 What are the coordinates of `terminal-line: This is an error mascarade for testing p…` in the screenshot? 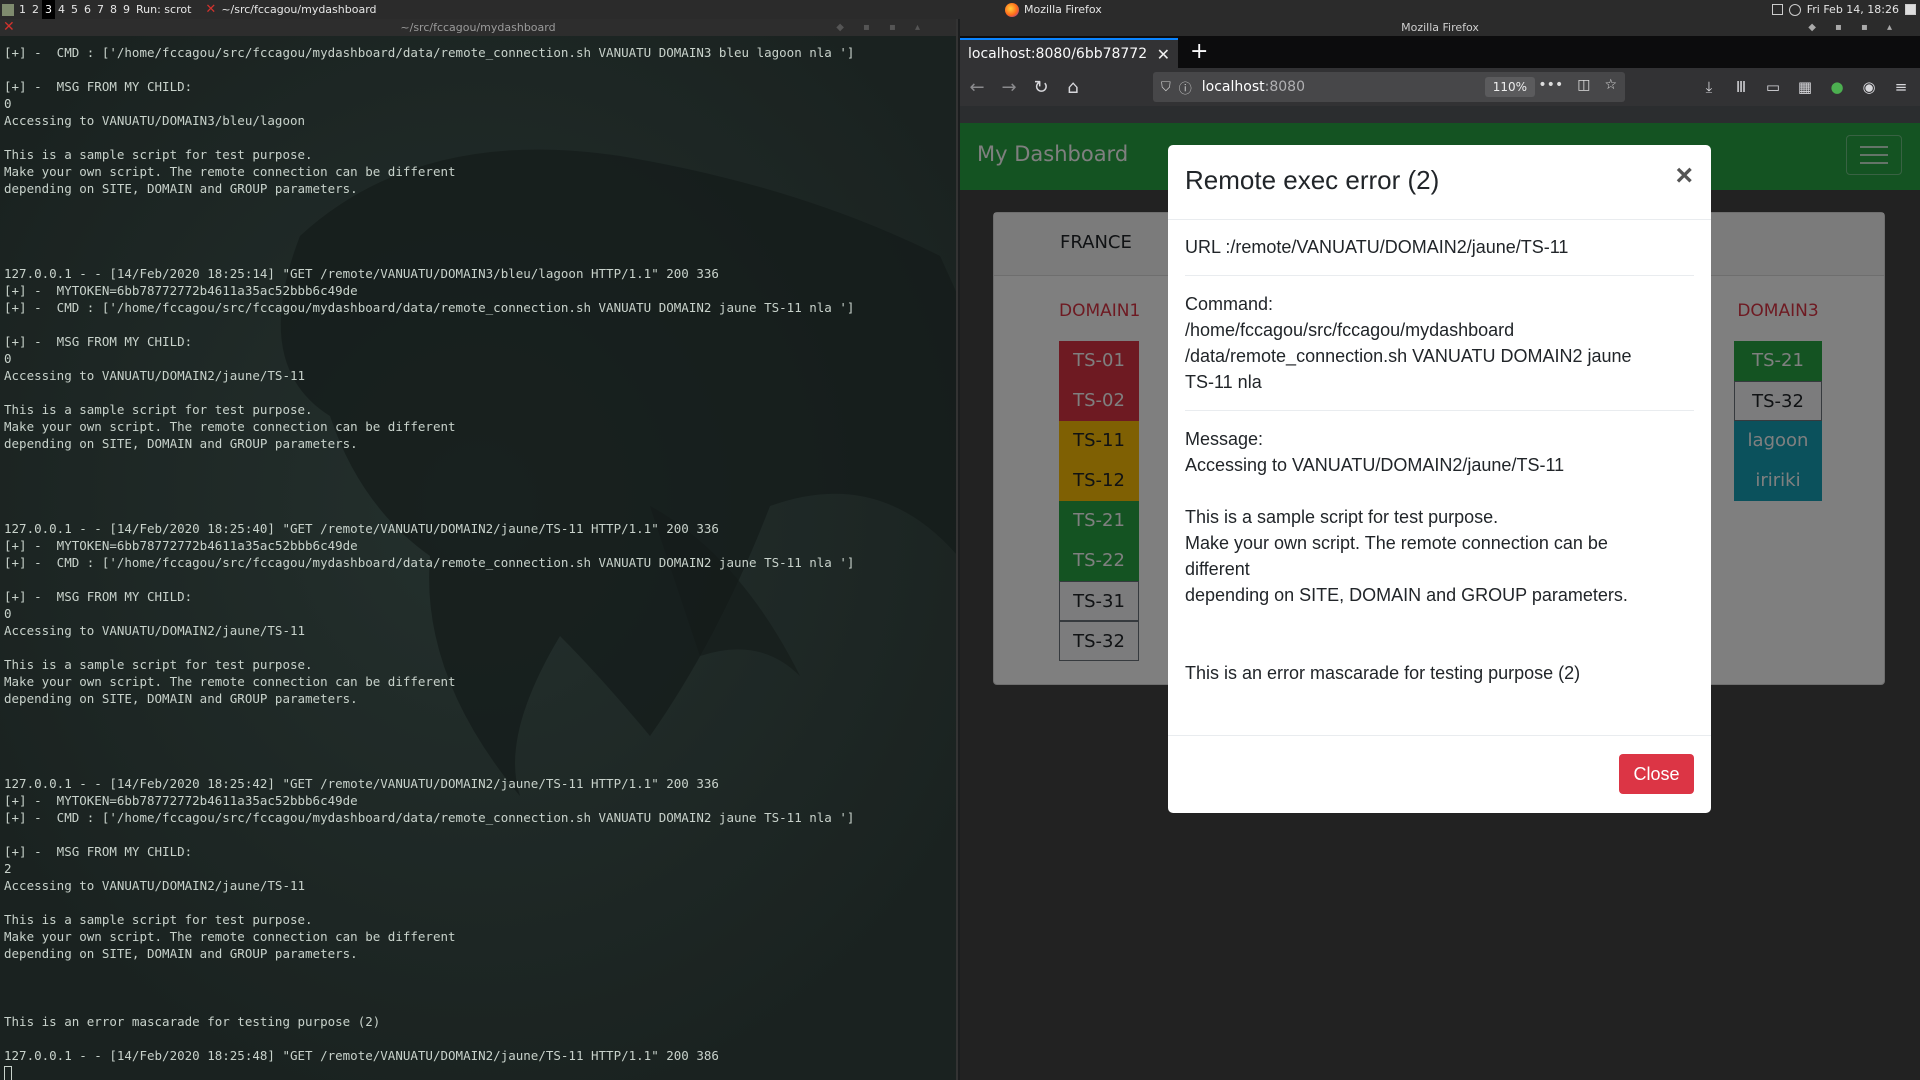 It's located at (192, 1021).